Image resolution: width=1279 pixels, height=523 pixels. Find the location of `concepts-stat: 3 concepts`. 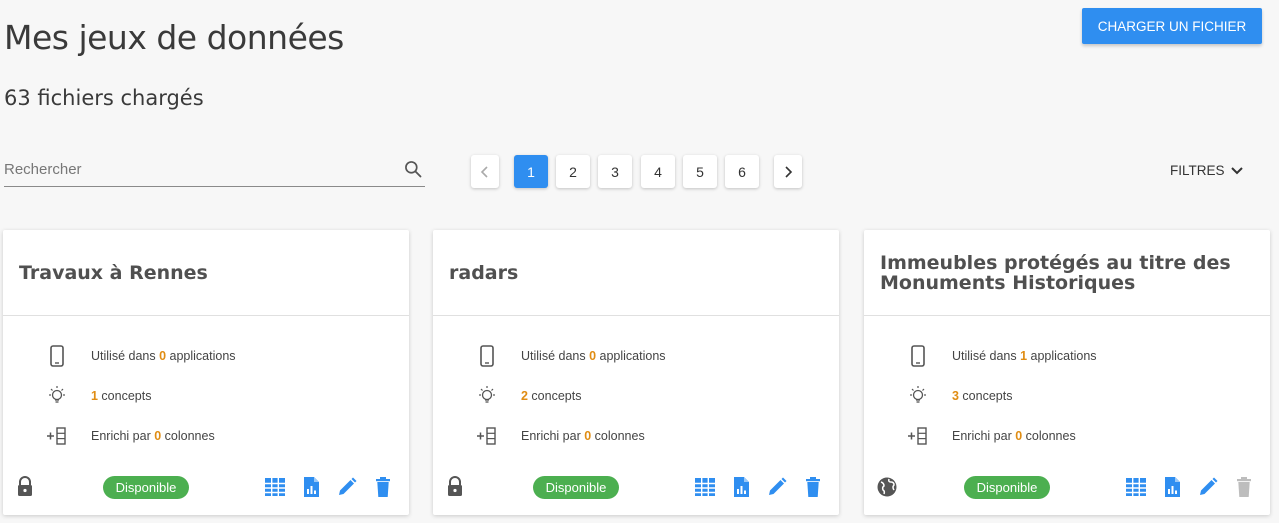

concepts-stat: 3 concepts is located at coordinates (959, 396).